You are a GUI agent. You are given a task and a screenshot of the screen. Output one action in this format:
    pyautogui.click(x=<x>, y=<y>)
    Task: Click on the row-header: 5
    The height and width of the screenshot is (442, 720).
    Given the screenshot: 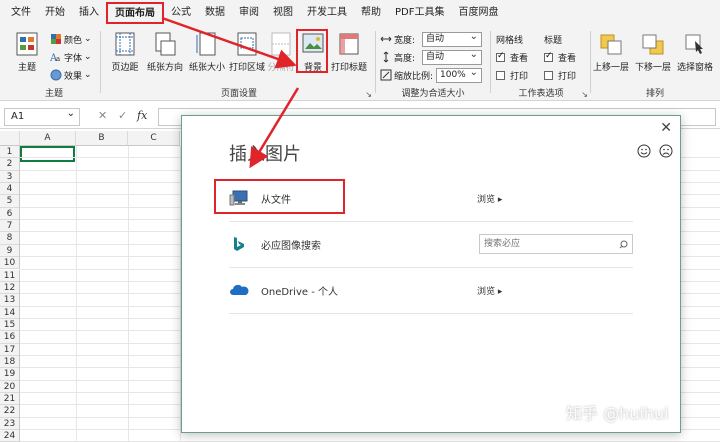 What is the action you would take?
    pyautogui.click(x=10, y=201)
    